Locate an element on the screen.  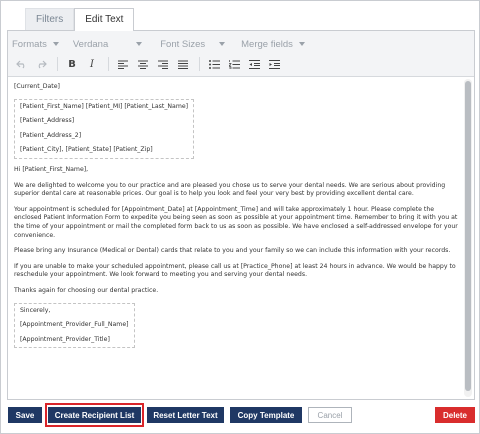
align-left-button is located at coordinates (123, 64).